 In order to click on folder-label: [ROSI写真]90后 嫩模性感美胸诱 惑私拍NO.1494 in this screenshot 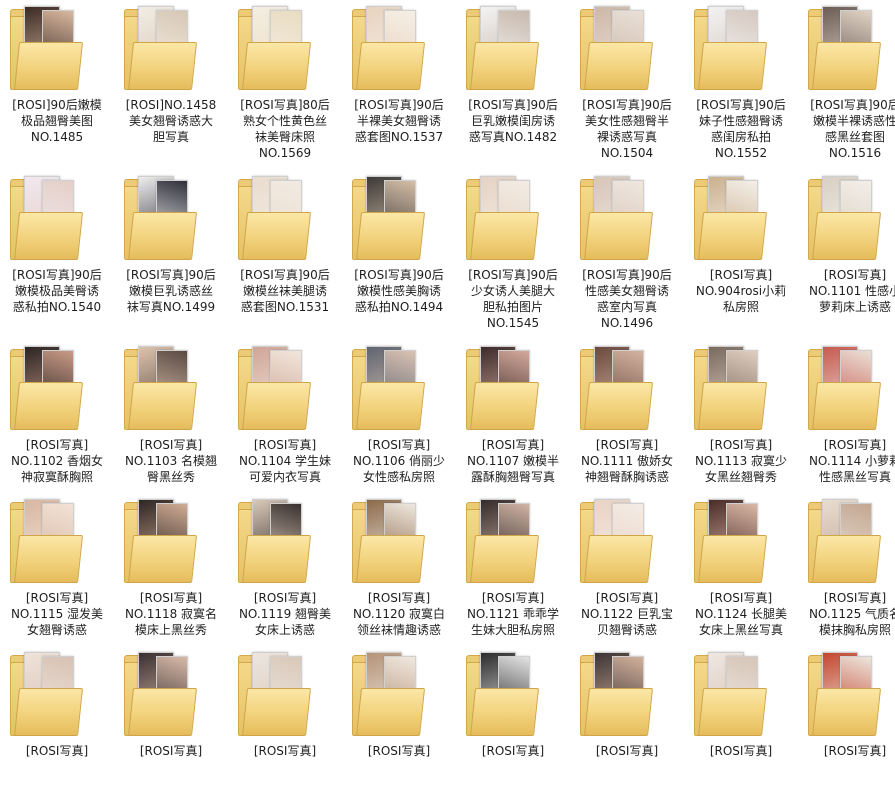, I will do `click(399, 291)`.